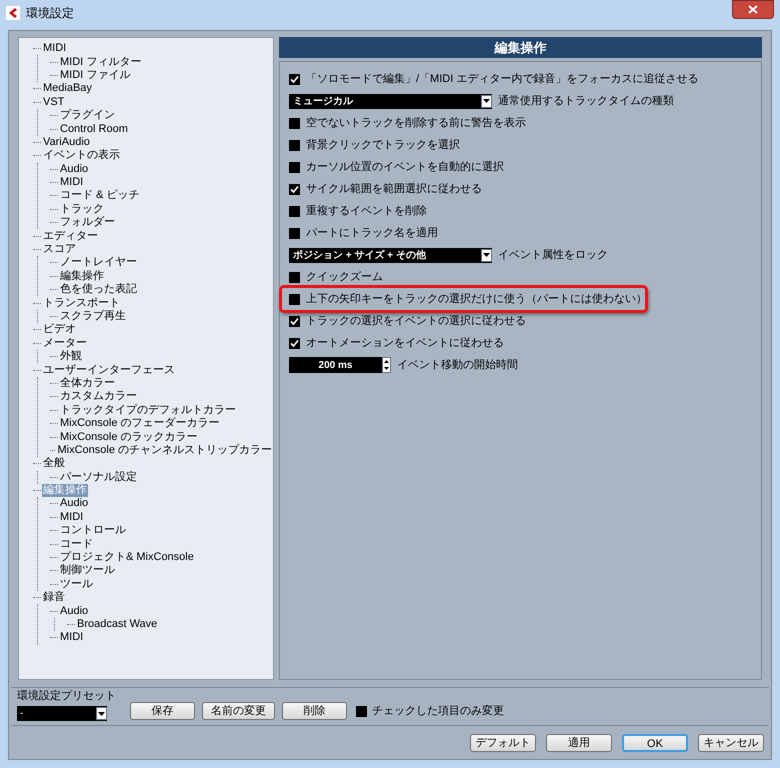 The height and width of the screenshot is (768, 780). I want to click on tree-item: MIDI フィルター, so click(100, 62).